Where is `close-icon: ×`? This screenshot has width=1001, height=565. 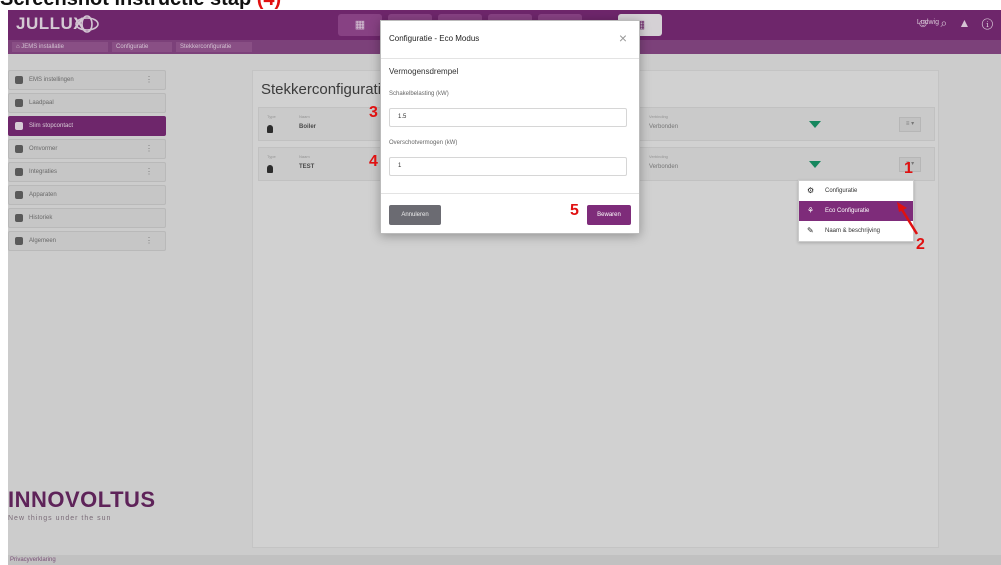 close-icon: × is located at coordinates (623, 38).